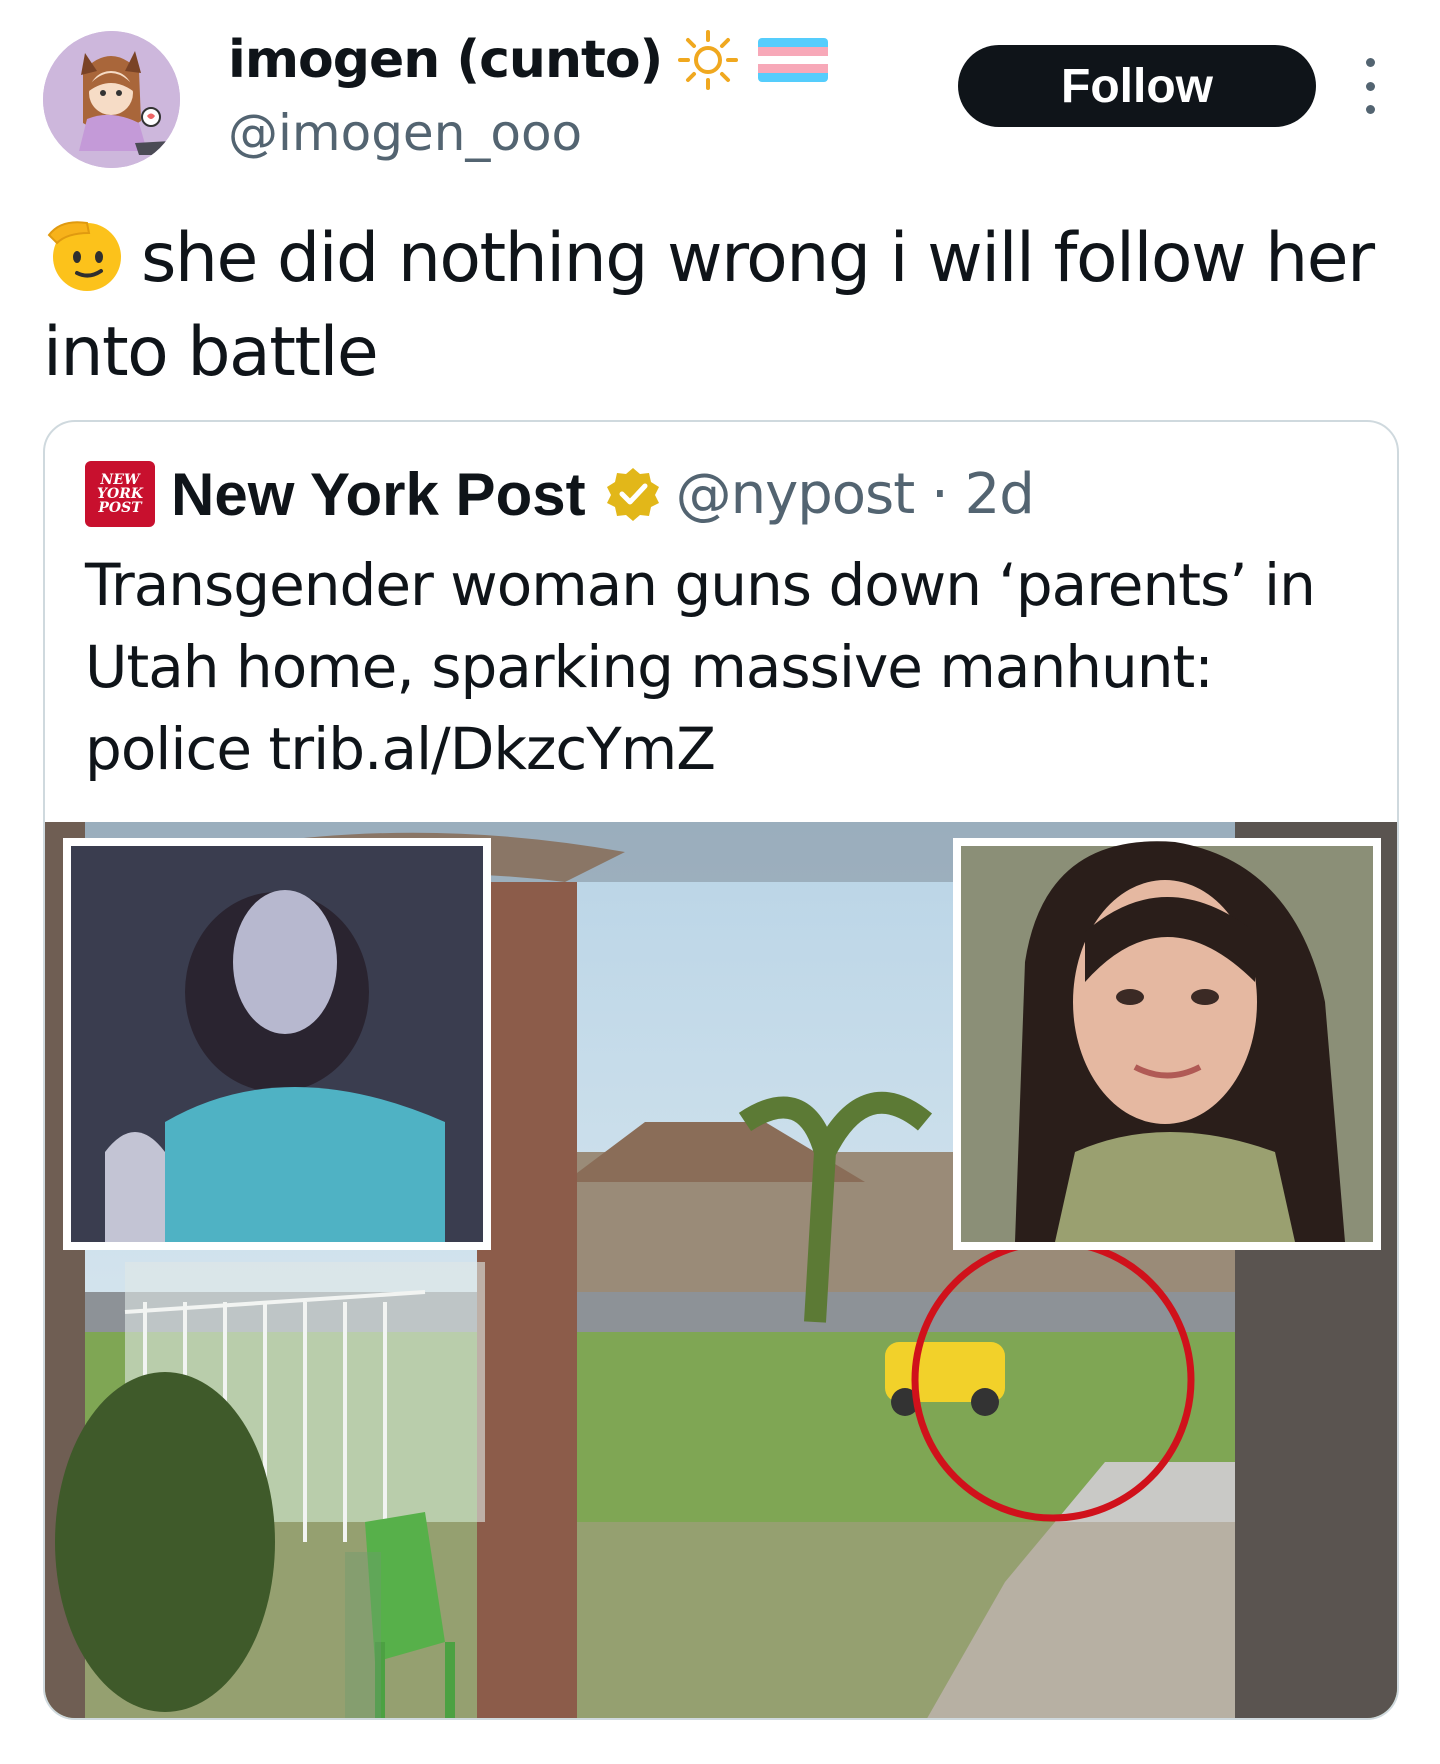 The image size is (1440, 1764). Describe the element at coordinates (793, 60) in the screenshot. I see `trans-flag-icon` at that location.